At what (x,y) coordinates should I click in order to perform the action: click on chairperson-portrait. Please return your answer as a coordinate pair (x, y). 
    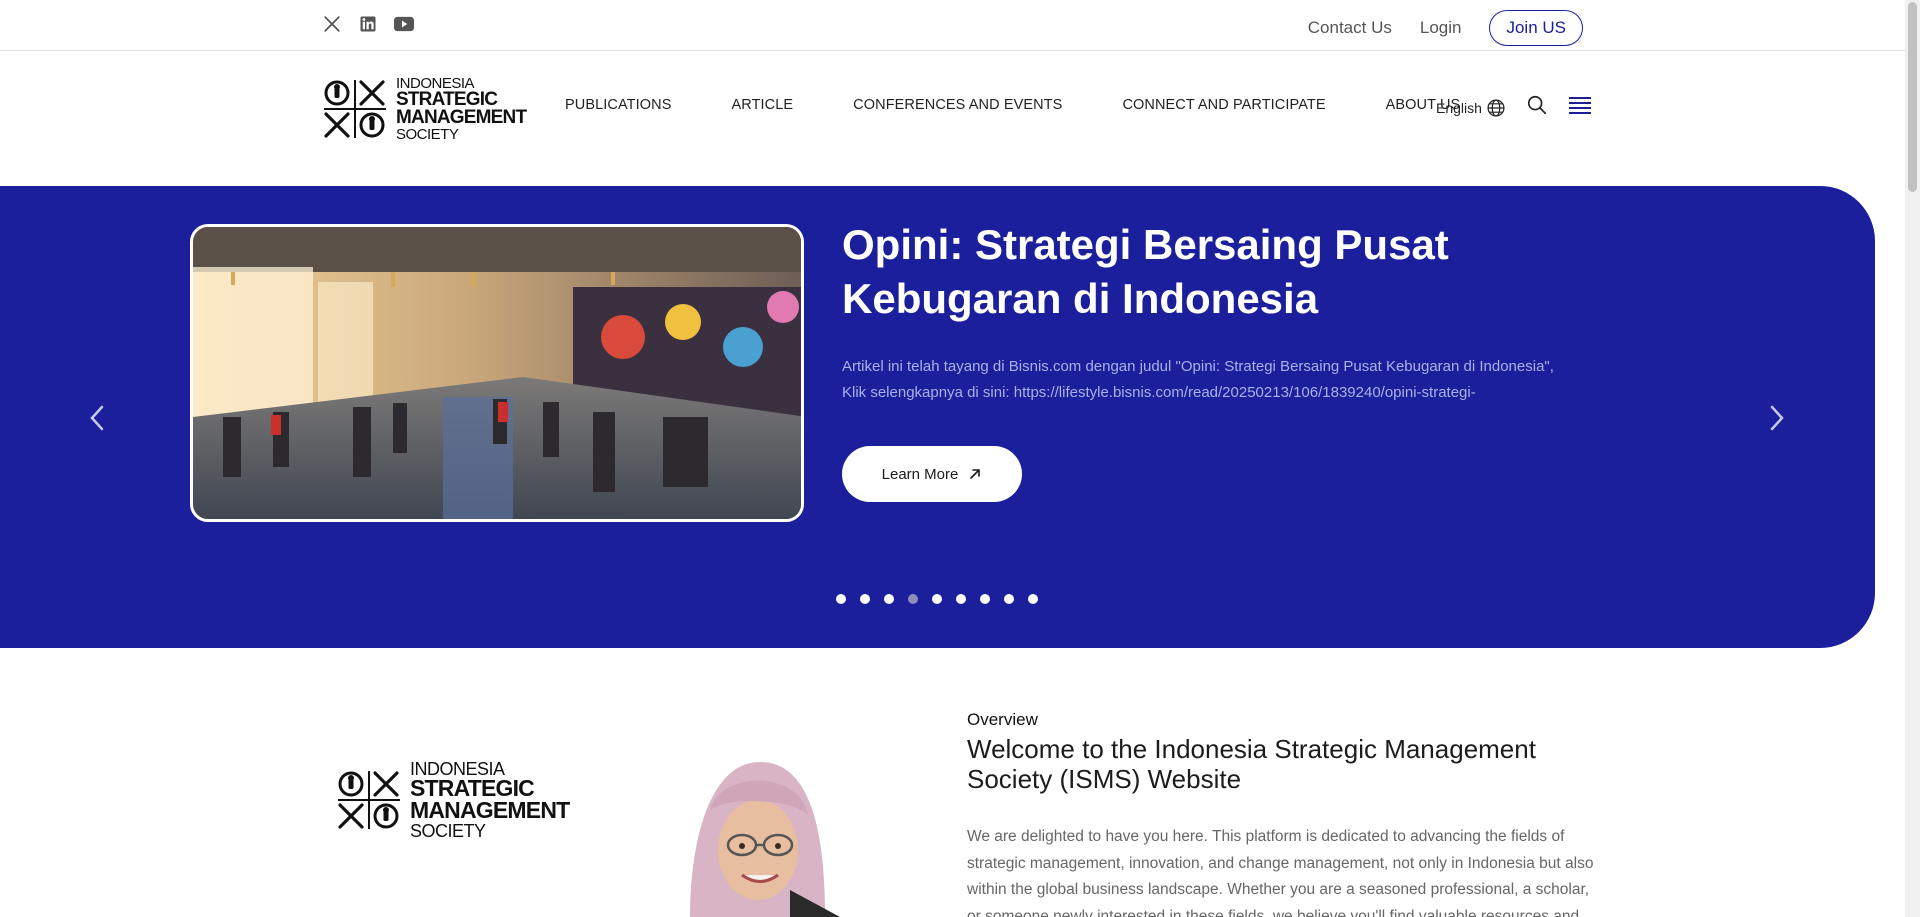
    Looking at the image, I should click on (760, 833).